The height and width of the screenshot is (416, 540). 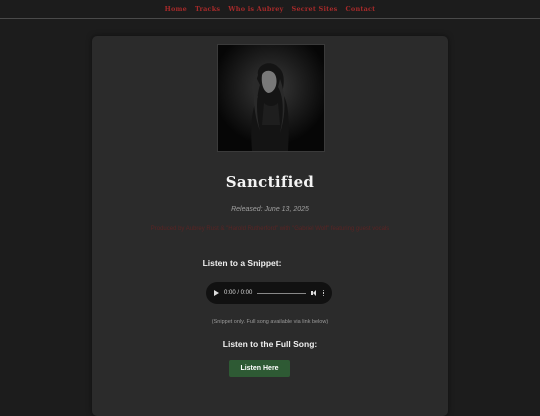 What do you see at coordinates (238, 293) in the screenshot?
I see `audio-time: 0:00 / 0:00` at bounding box center [238, 293].